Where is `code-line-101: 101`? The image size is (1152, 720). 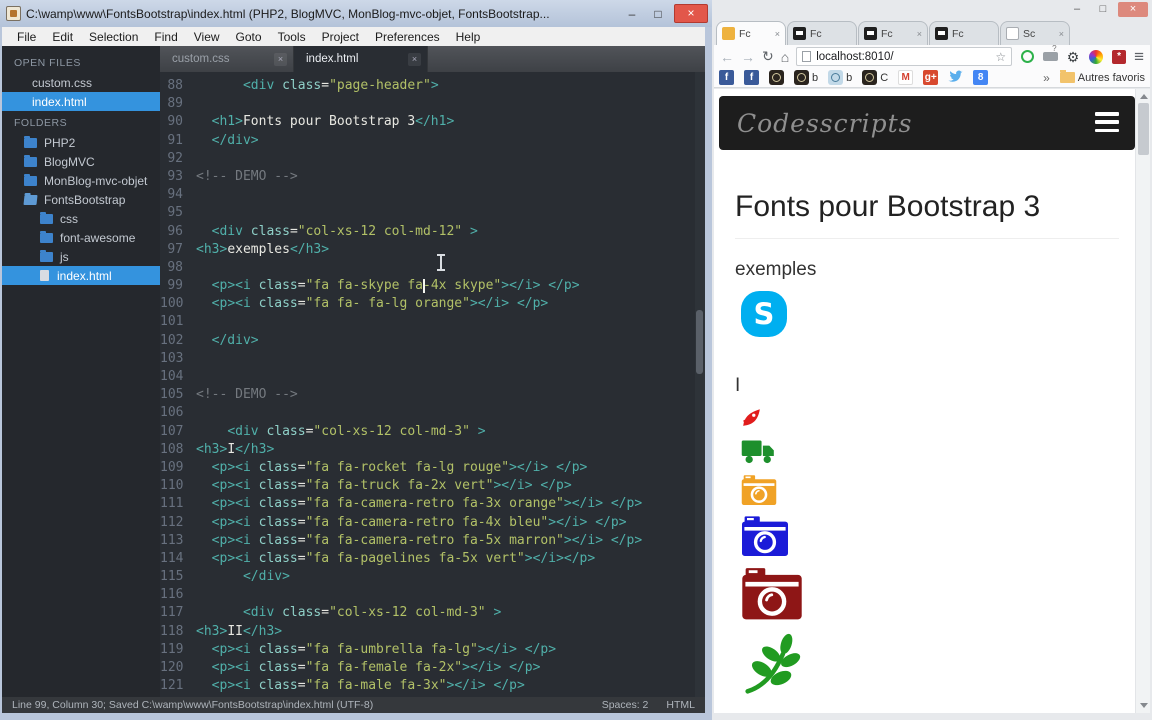
code-line-101: 101 is located at coordinates (432, 322).